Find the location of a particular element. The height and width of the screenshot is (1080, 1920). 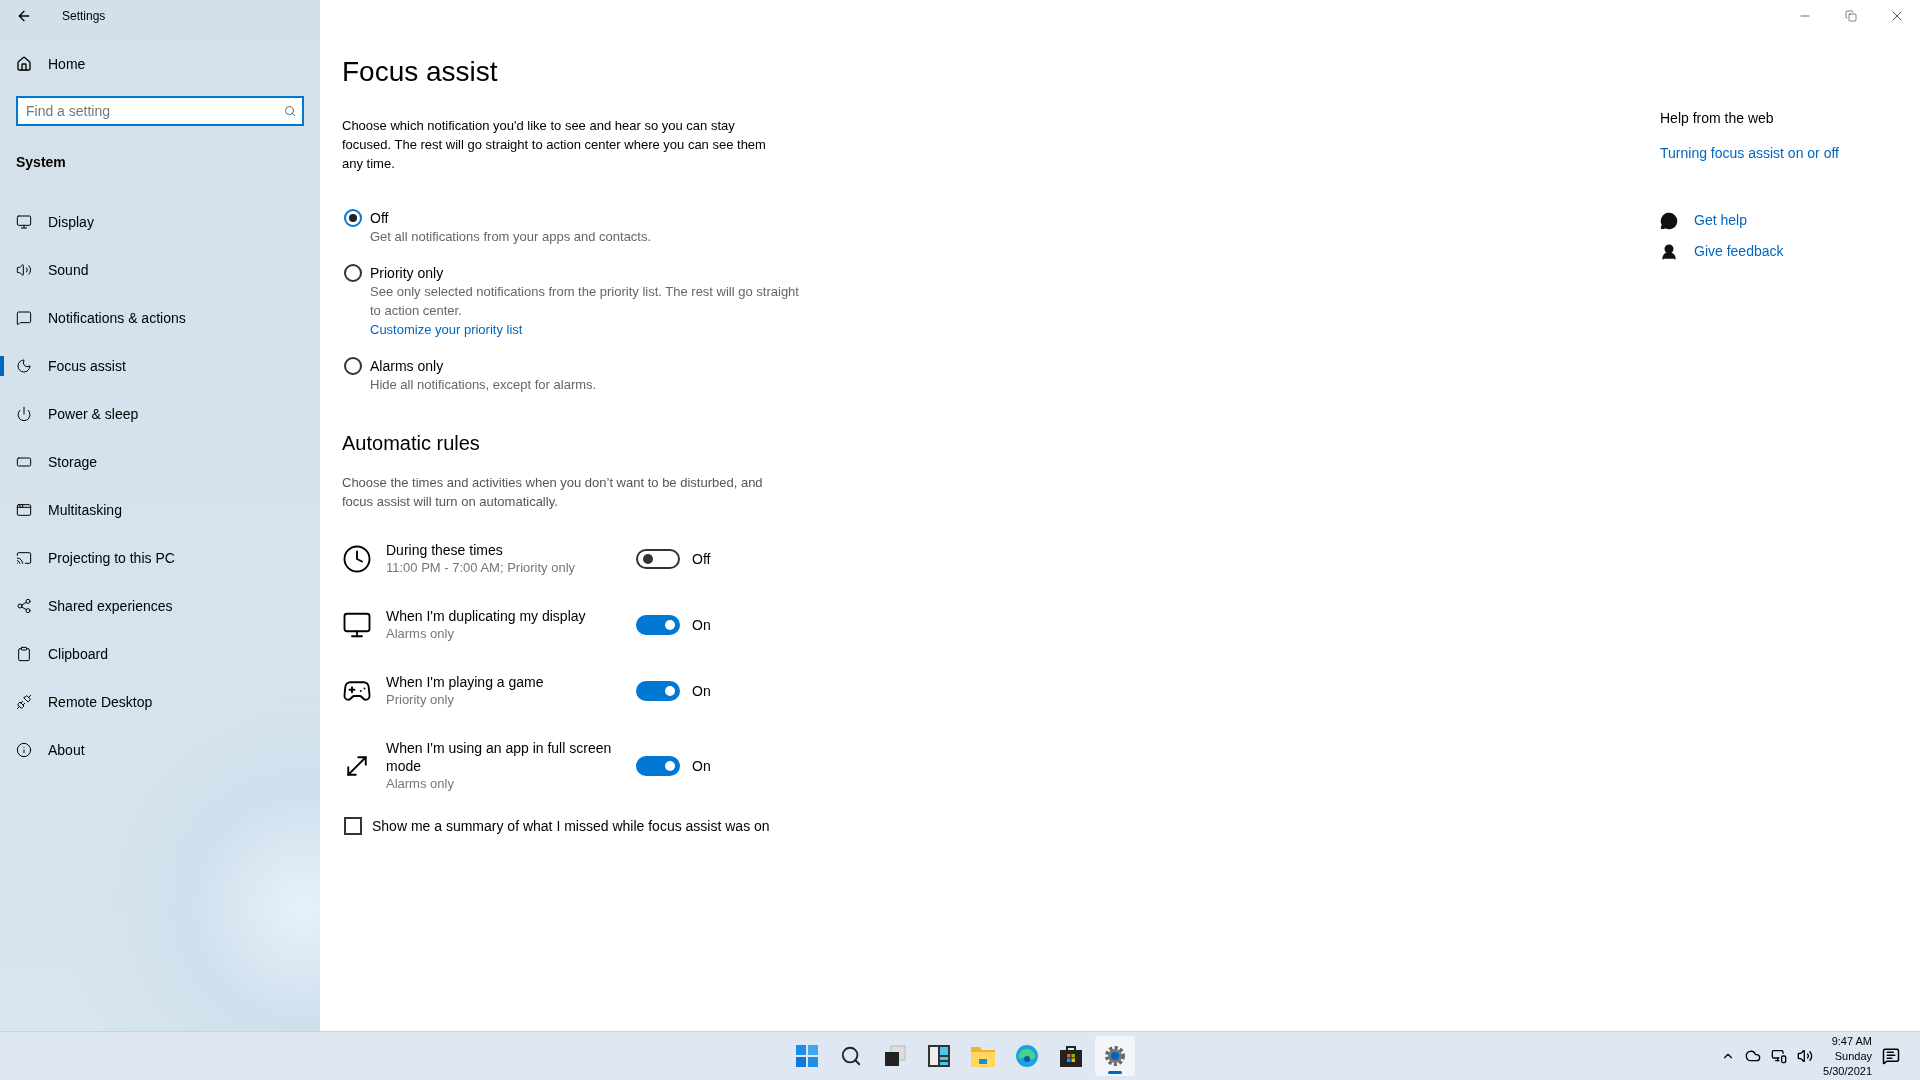

display-icon is located at coordinates (24, 222).